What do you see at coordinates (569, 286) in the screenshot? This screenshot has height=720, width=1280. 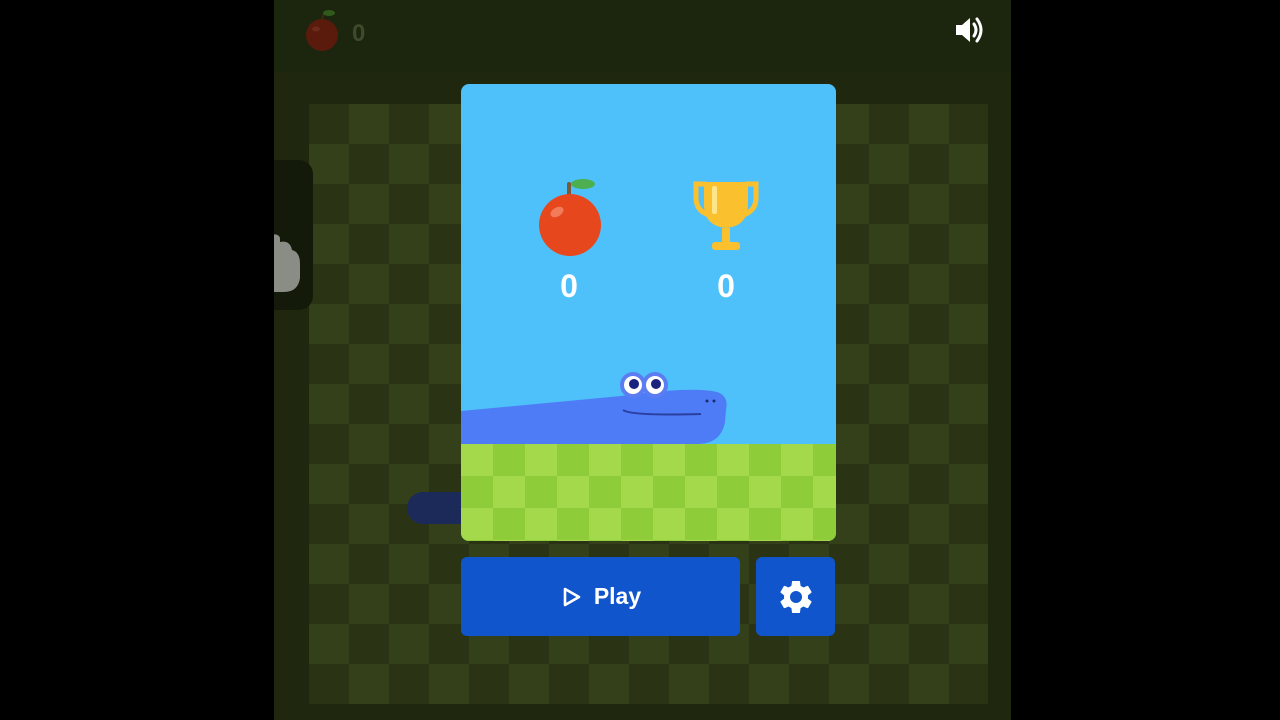 I see `apple-score: 0` at bounding box center [569, 286].